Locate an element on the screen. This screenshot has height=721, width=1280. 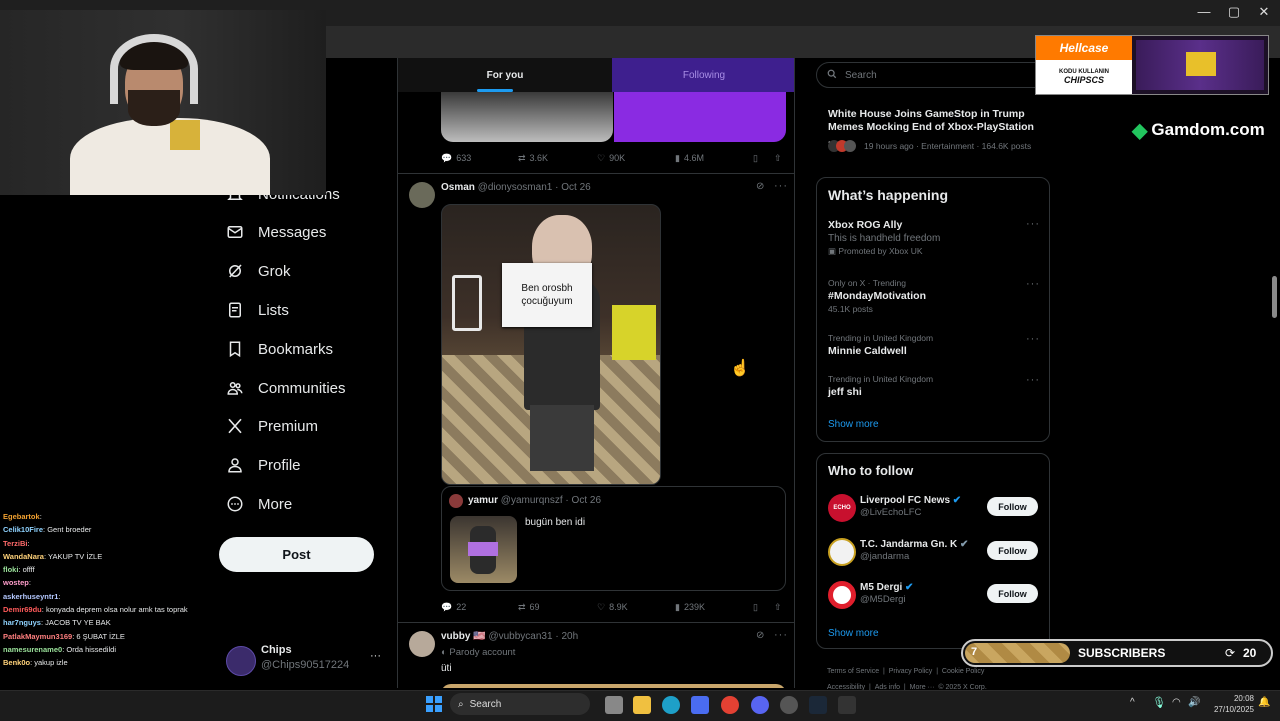
chat-message: WandaNara: YAKUP TV İZLE is located at coordinates (53, 556).